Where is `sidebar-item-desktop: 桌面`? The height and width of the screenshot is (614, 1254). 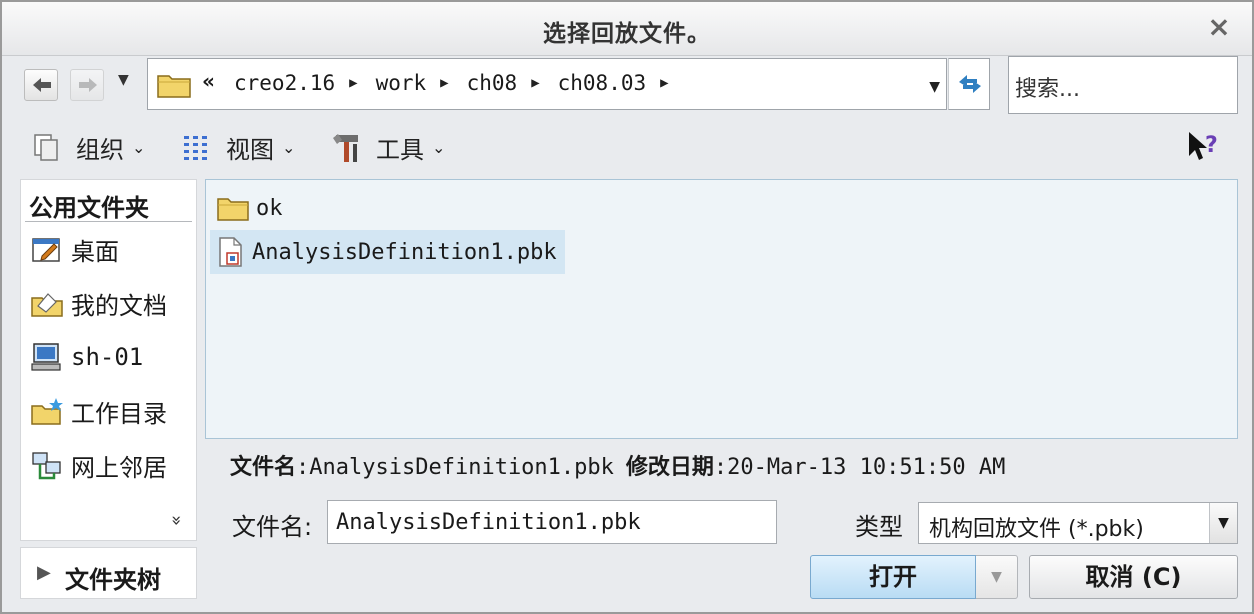
sidebar-item-desktop: 桌面 is located at coordinates (74, 249).